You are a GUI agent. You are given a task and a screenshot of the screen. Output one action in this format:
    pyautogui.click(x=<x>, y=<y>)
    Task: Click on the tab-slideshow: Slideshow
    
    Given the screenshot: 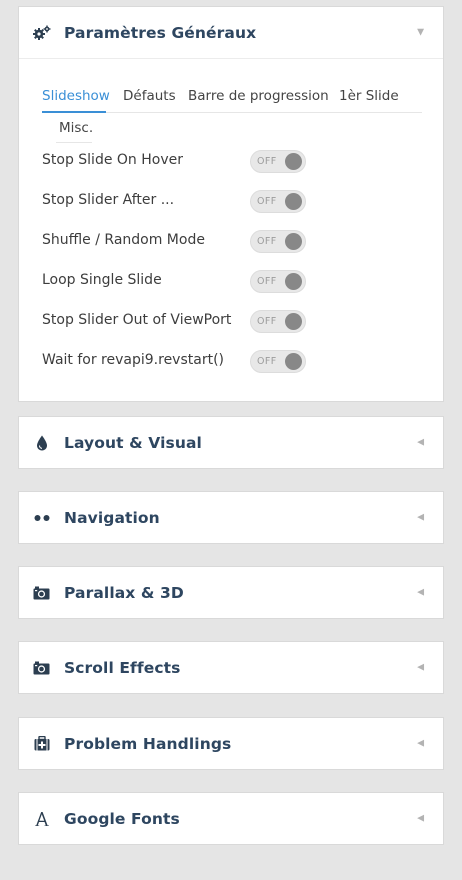 What is the action you would take?
    pyautogui.click(x=76, y=96)
    